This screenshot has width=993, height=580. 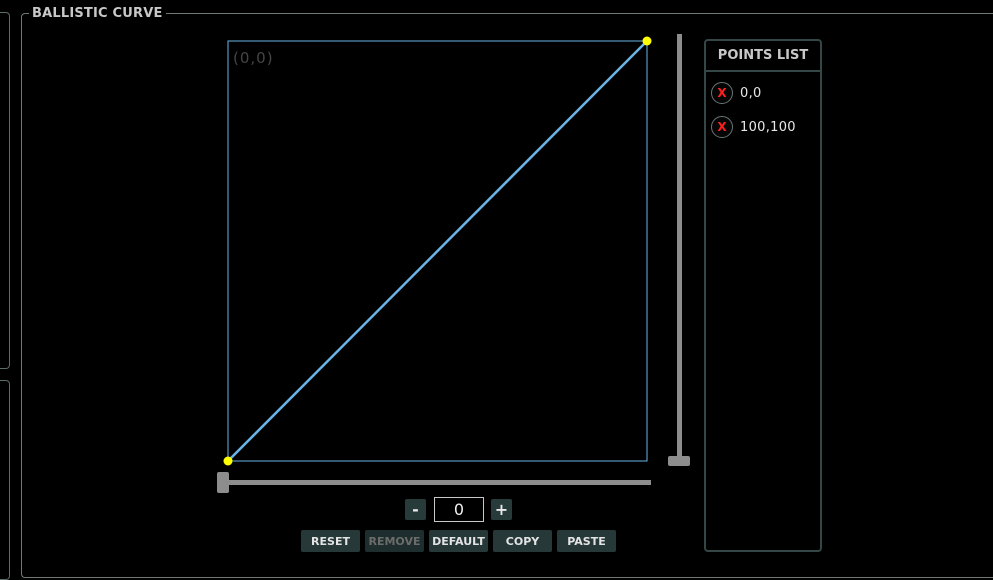 I want to click on point-row: X 100,100, so click(x=753, y=127).